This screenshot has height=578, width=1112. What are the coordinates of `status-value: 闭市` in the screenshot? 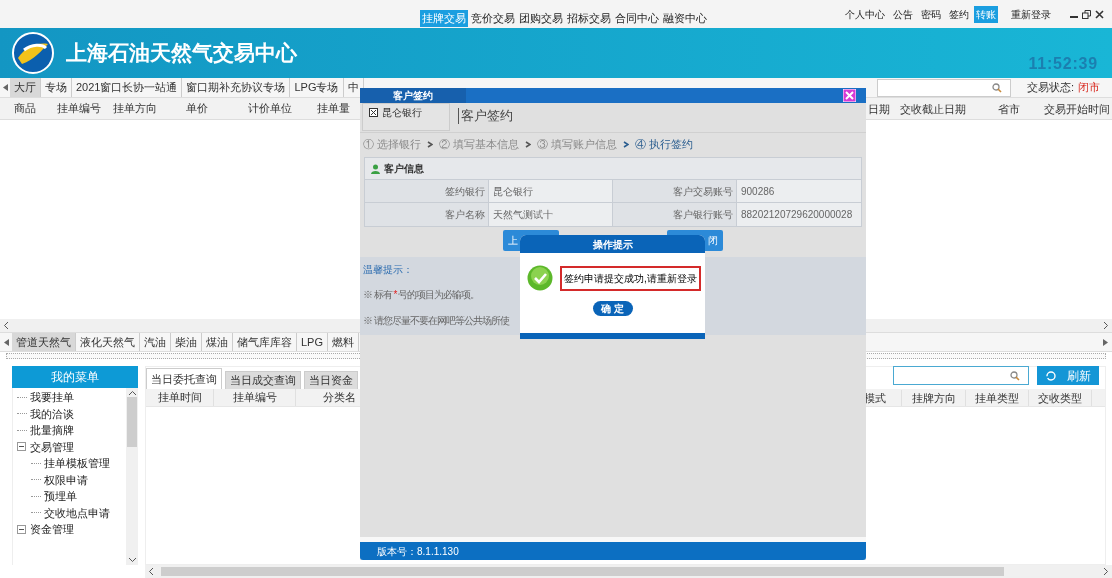 It's located at (1089, 88).